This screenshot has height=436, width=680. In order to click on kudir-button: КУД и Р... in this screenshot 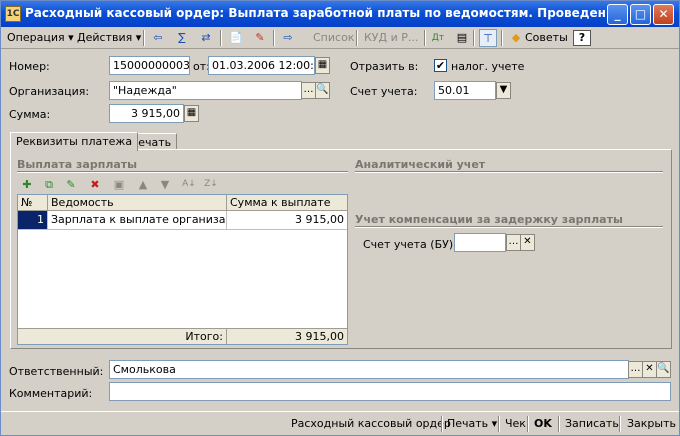, I will do `click(391, 38)`.